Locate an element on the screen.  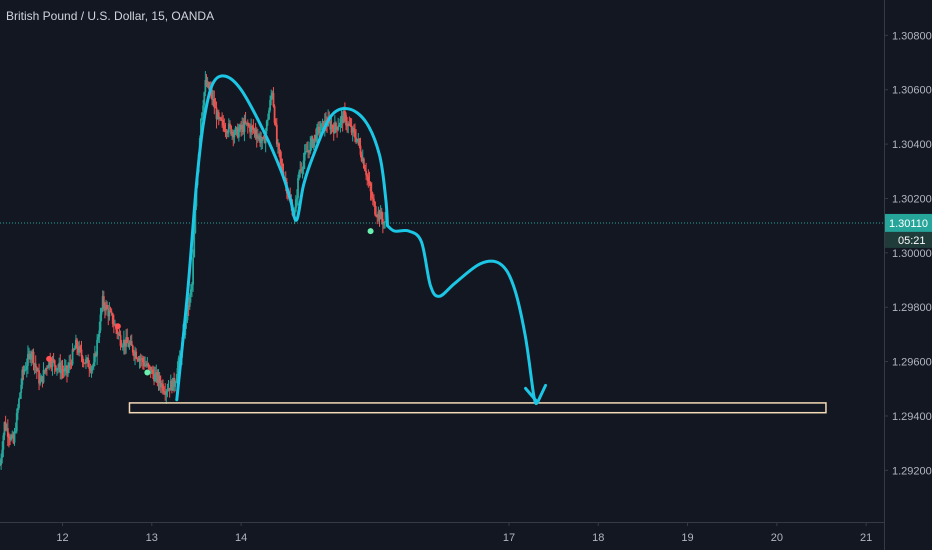
countdown-label: 05:21 is located at coordinates (912, 241).